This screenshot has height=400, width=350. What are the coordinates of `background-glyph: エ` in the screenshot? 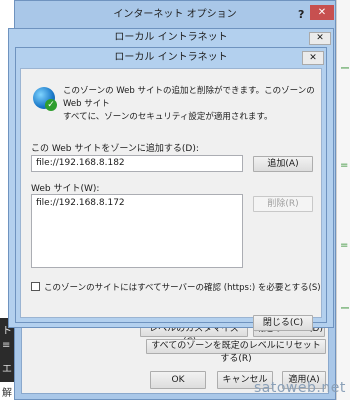 It's located at (7, 369).